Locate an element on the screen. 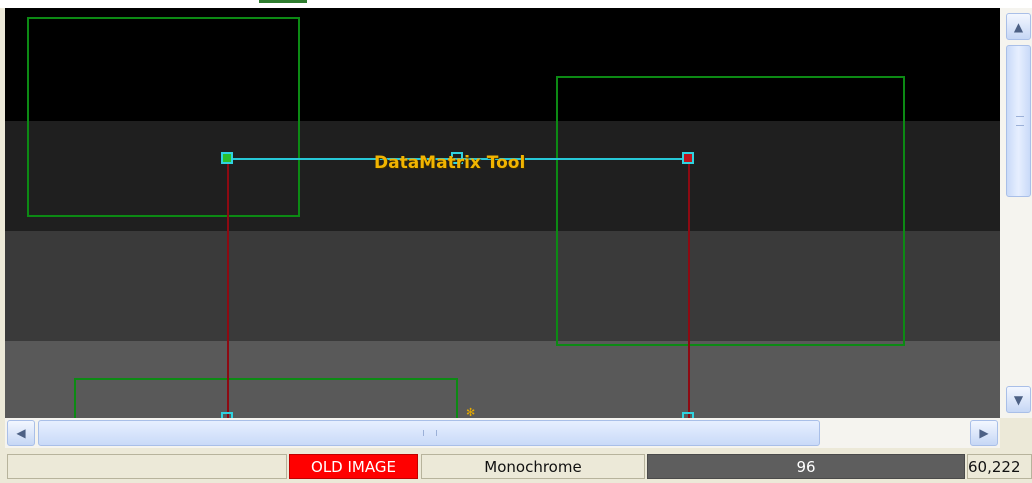 The height and width of the screenshot is (483, 1032). arrow-up-icon: ▲ is located at coordinates (1018, 26).